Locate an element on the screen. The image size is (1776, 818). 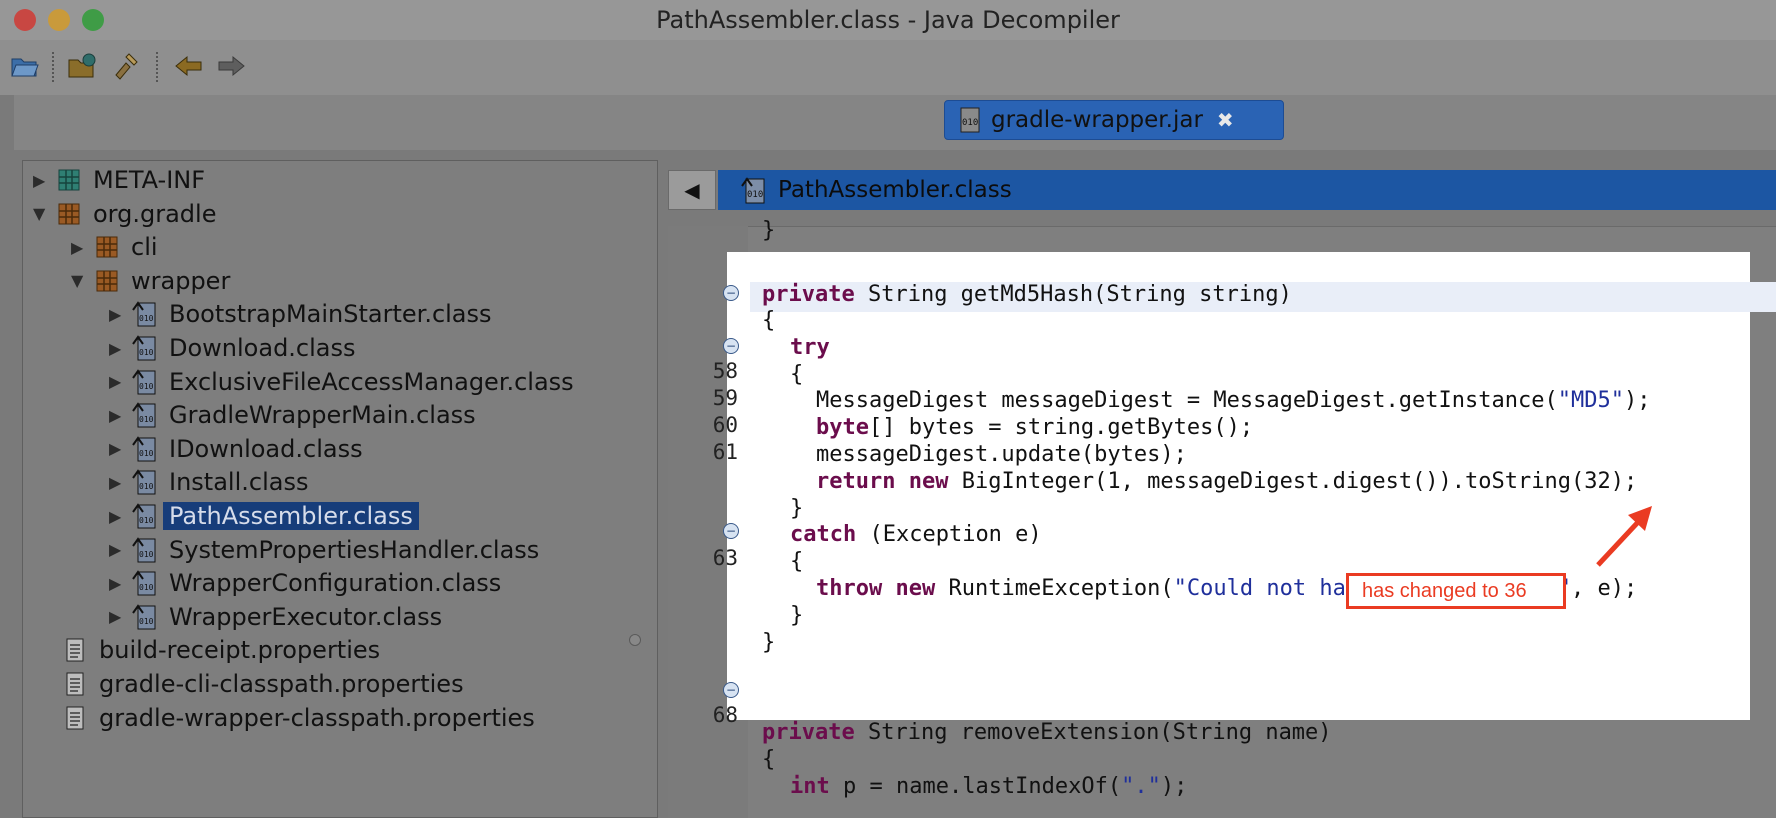
open-file-button is located at coordinates (25, 66).